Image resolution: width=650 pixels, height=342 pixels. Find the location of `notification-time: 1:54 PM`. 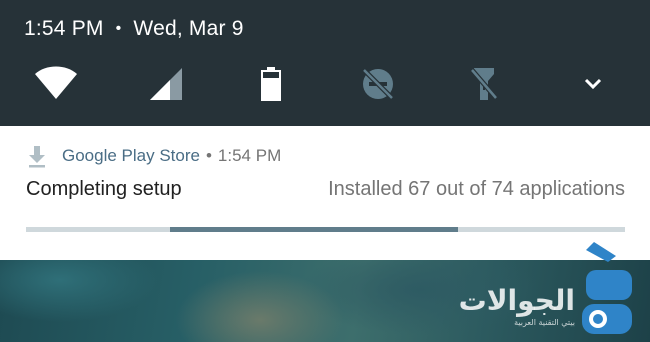

notification-time: 1:54 PM is located at coordinates (249, 155).